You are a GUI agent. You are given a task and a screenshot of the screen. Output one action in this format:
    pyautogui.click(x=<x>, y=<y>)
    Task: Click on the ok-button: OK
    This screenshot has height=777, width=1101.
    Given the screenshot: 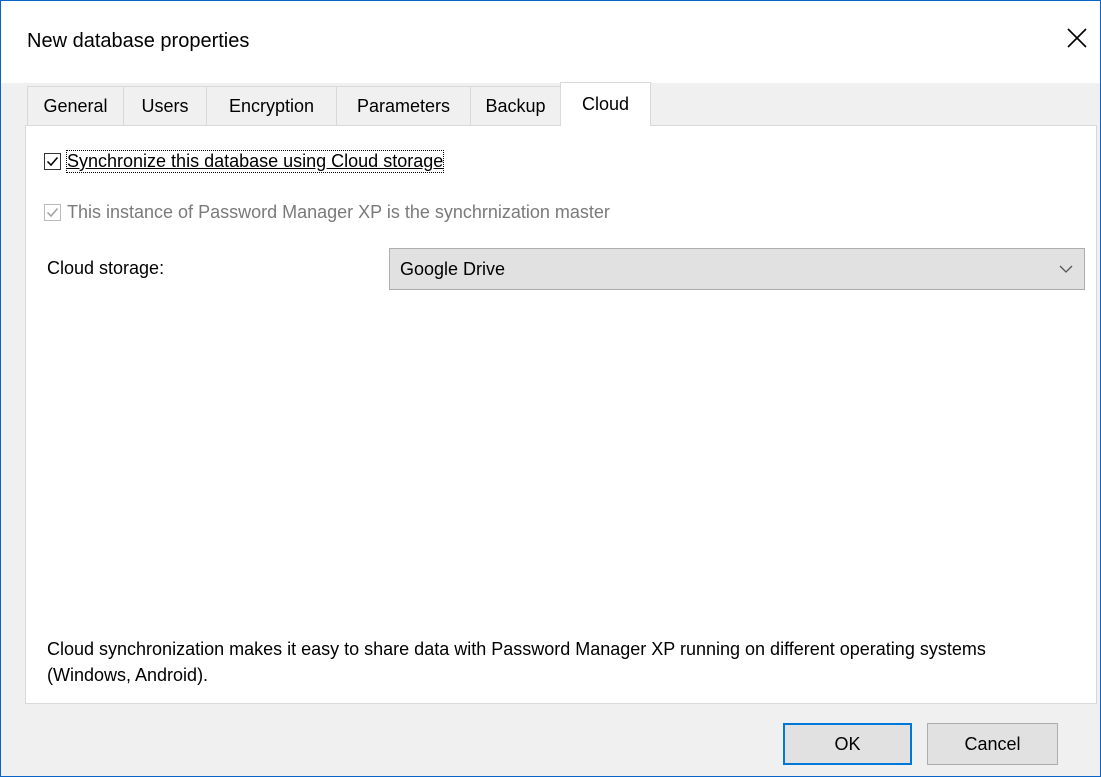 What is the action you would take?
    pyautogui.click(x=847, y=744)
    